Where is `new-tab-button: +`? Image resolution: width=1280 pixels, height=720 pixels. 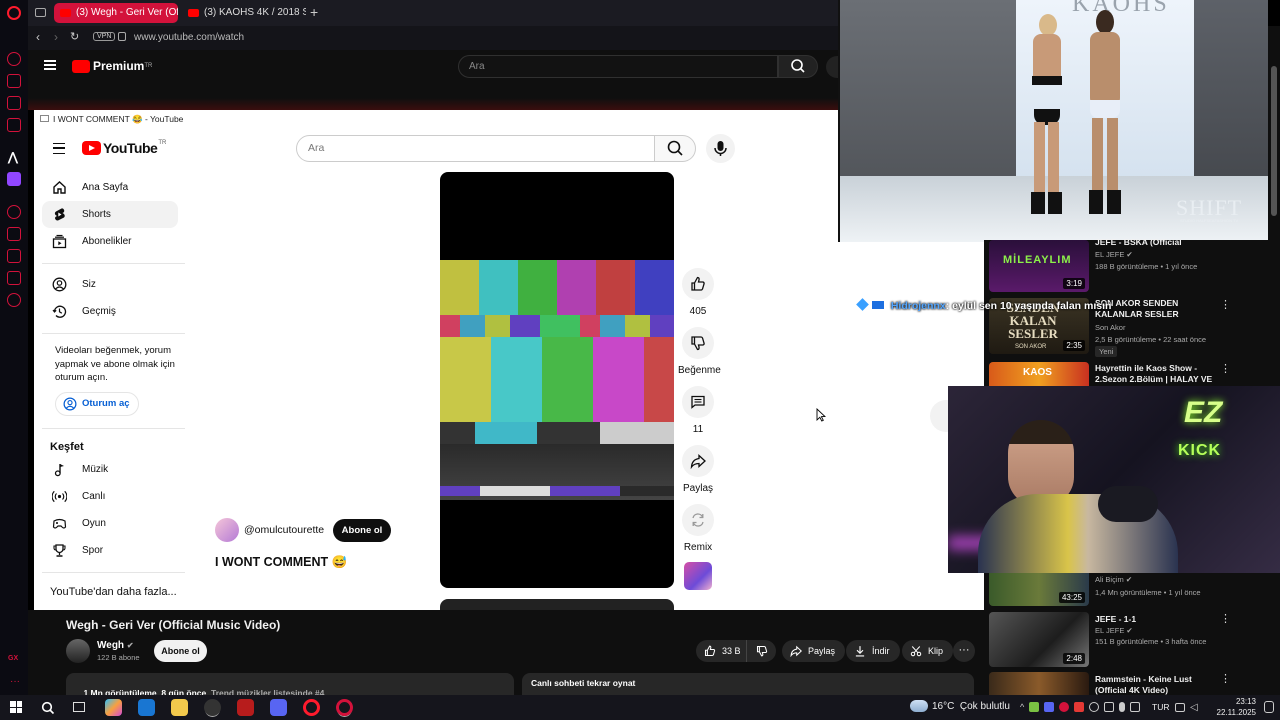 new-tab-button: + is located at coordinates (314, 12).